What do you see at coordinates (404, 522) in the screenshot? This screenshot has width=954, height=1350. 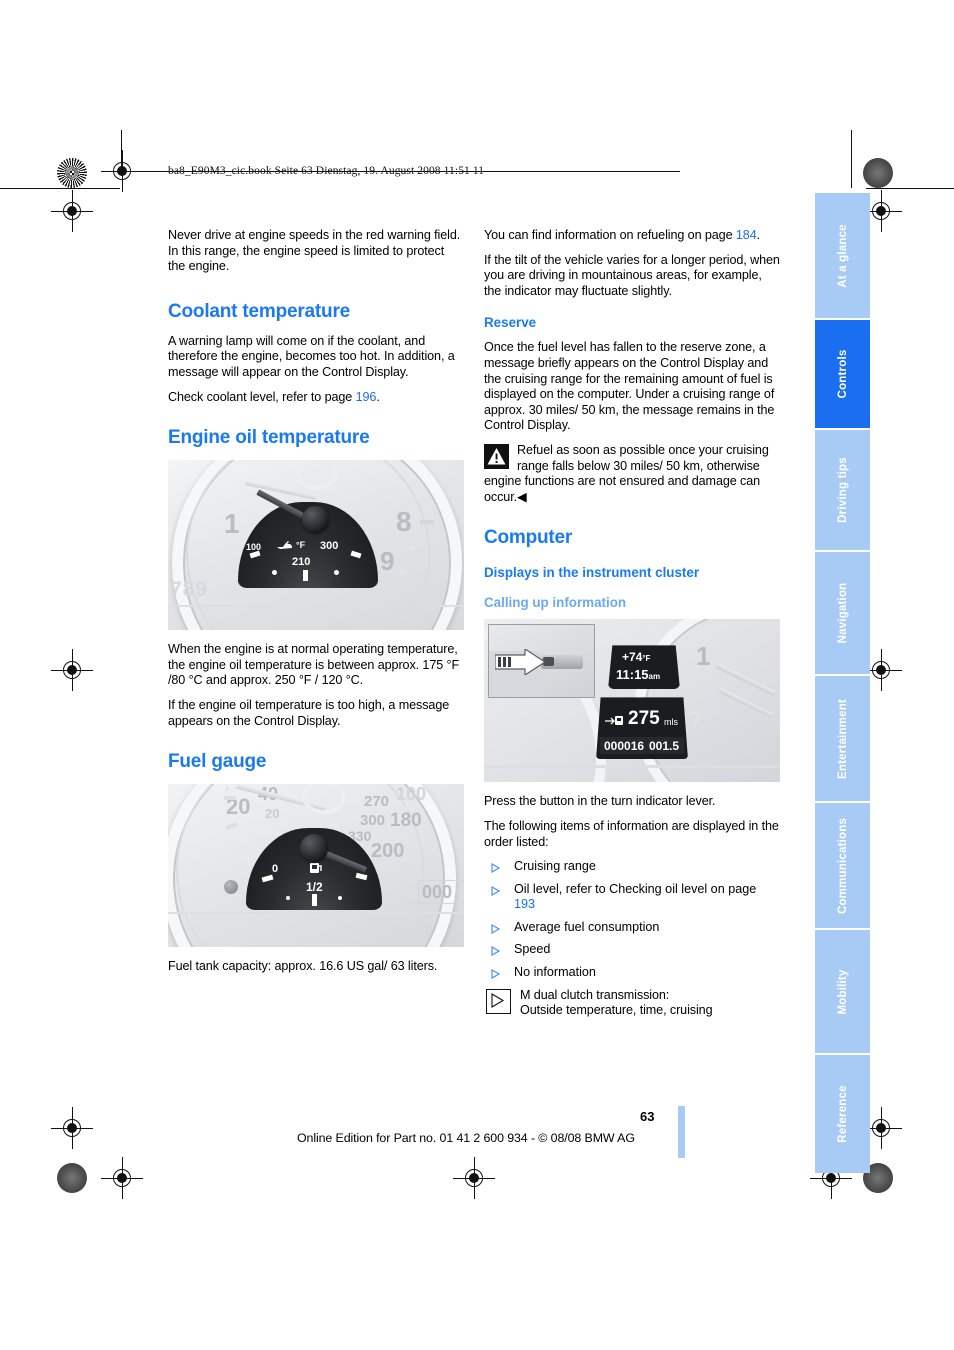 I see `tach-number-8: 8` at bounding box center [404, 522].